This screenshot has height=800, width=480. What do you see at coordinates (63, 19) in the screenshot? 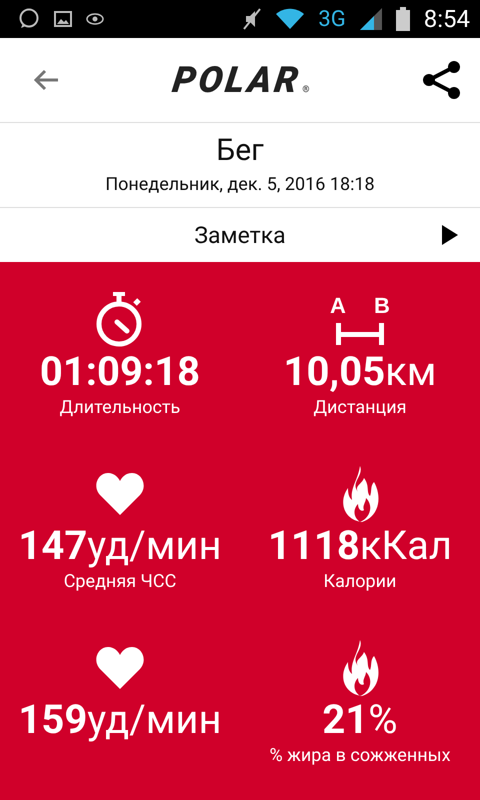
I see `image-icon` at bounding box center [63, 19].